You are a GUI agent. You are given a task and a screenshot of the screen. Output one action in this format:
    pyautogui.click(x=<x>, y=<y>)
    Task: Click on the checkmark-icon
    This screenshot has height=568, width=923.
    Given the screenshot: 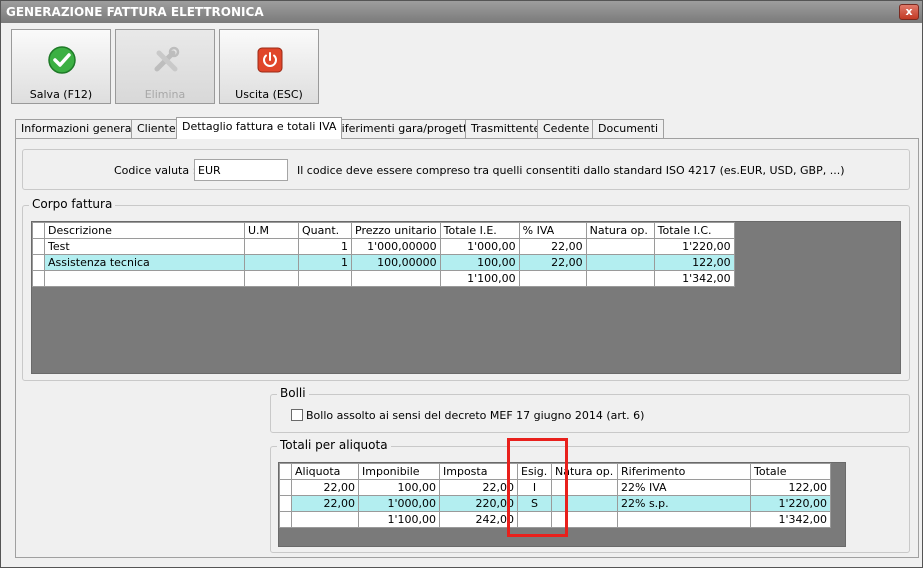 What is the action you would take?
    pyautogui.click(x=62, y=60)
    